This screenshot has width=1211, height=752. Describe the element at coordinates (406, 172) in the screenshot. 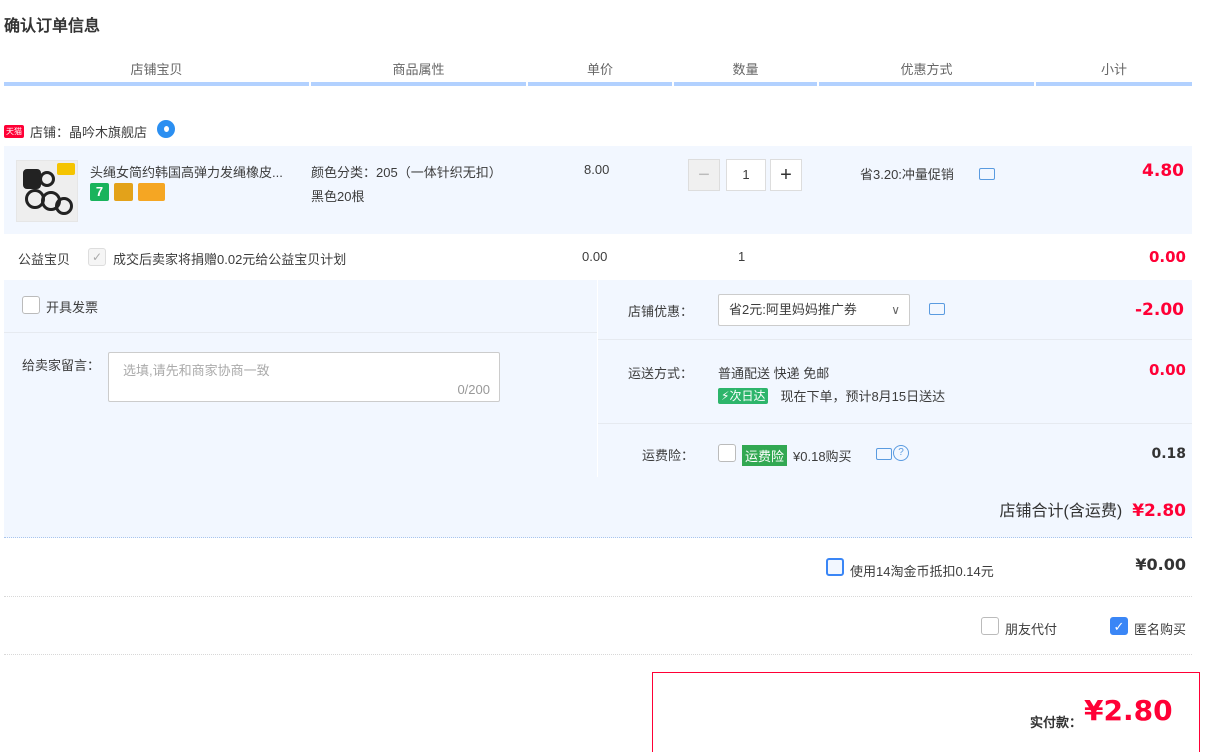

I see `product-attribute-line1: 颜色分类：205（一体针织无扣）` at that location.